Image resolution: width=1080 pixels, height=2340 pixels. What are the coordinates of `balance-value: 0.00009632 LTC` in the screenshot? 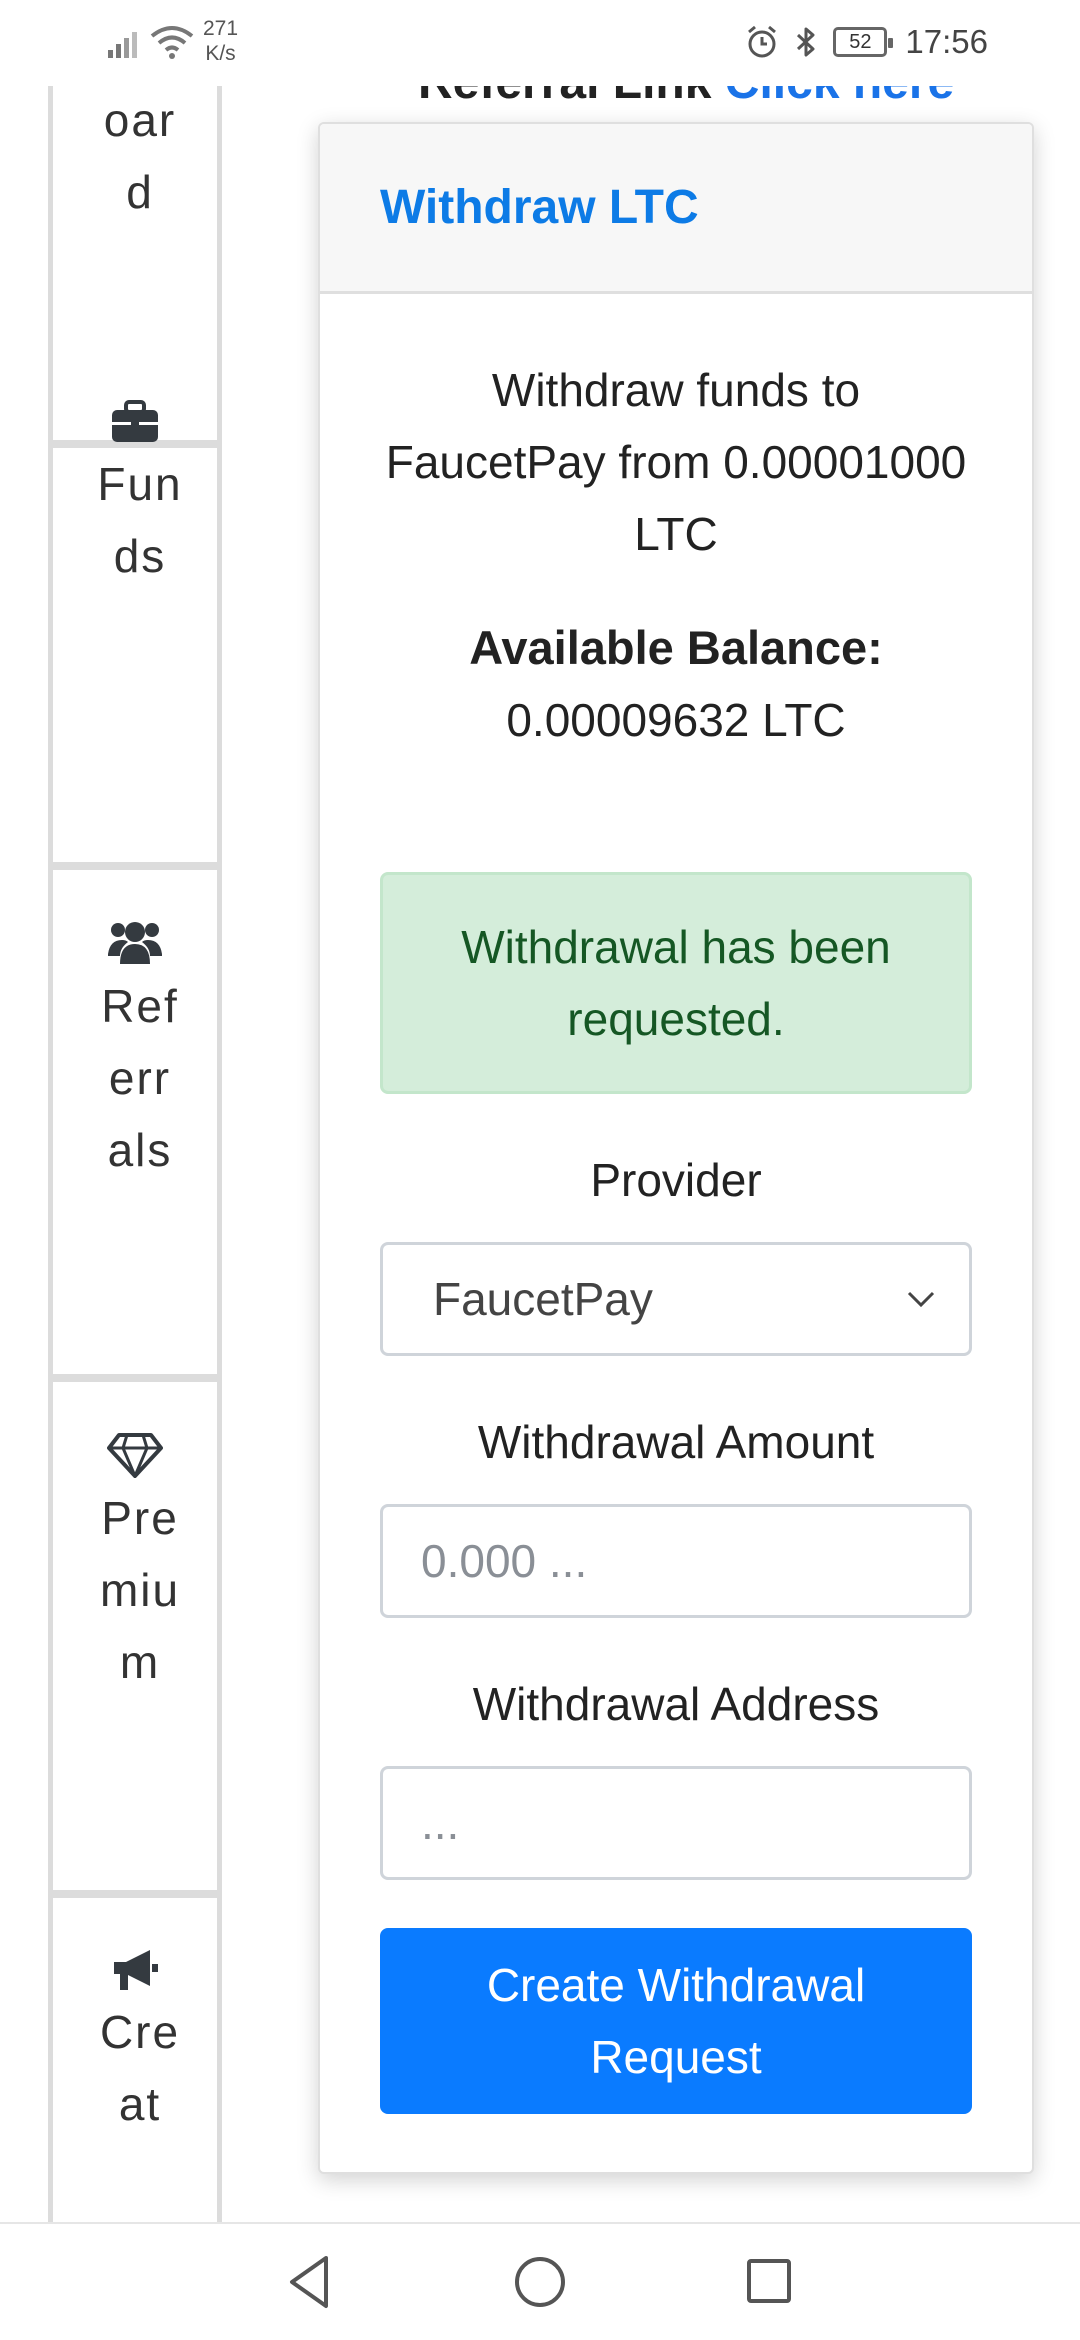 It's located at (676, 720).